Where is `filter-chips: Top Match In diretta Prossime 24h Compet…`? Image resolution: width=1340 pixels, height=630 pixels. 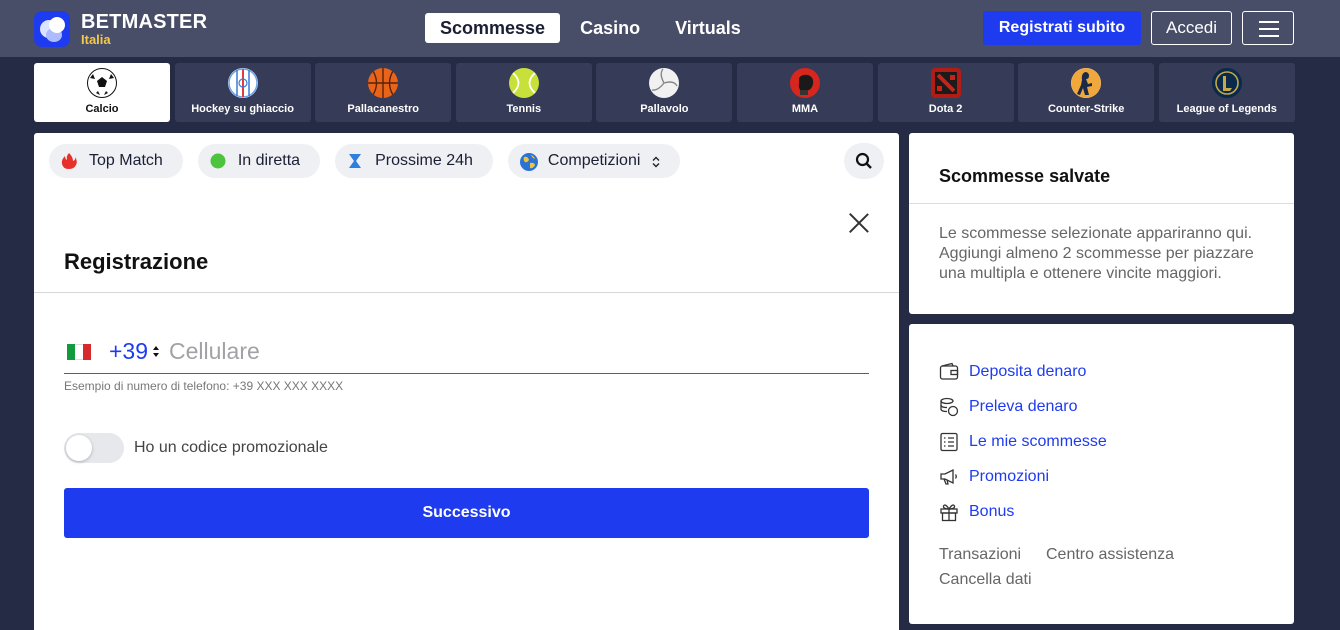 filter-chips: Top Match In diretta Prossime 24h Compet… is located at coordinates (372, 161).